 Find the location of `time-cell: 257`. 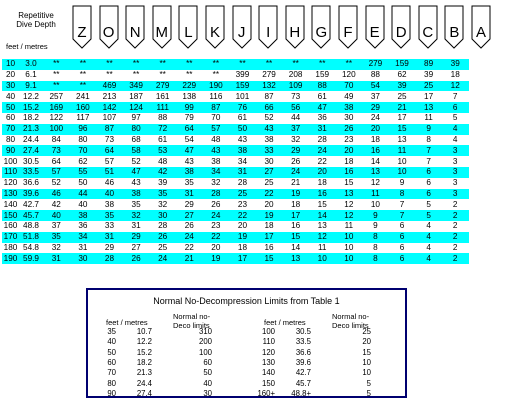

time-cell: 257 is located at coordinates (56, 96).